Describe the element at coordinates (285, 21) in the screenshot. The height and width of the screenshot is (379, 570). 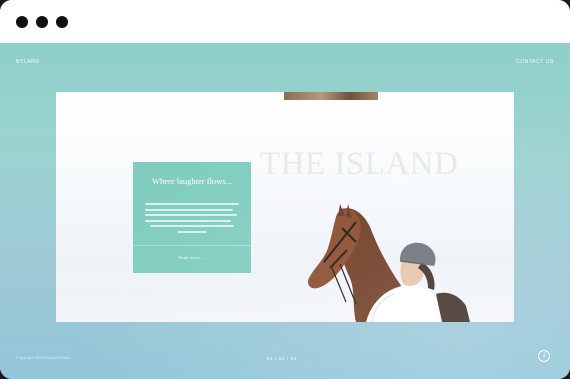
I see `window-titlebar` at that location.